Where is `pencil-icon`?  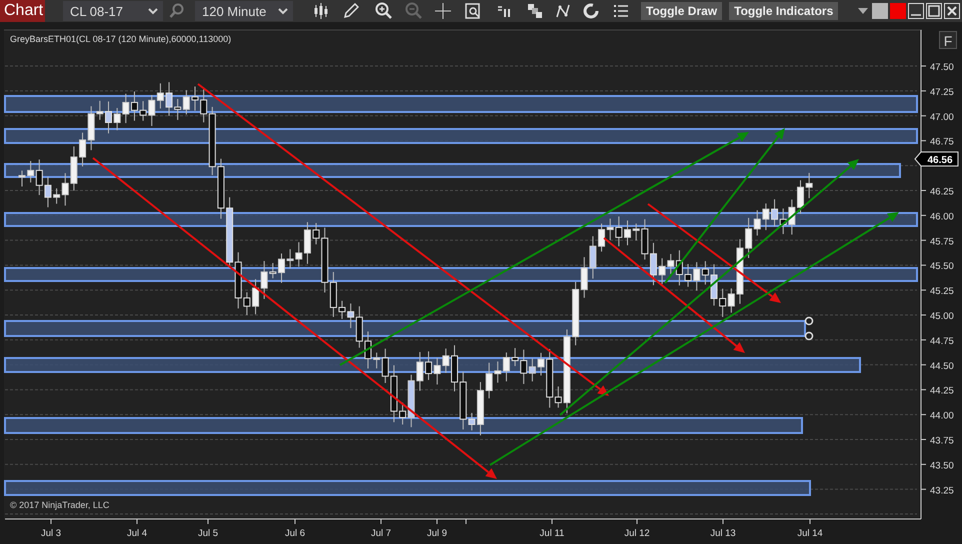 pencil-icon is located at coordinates (351, 11).